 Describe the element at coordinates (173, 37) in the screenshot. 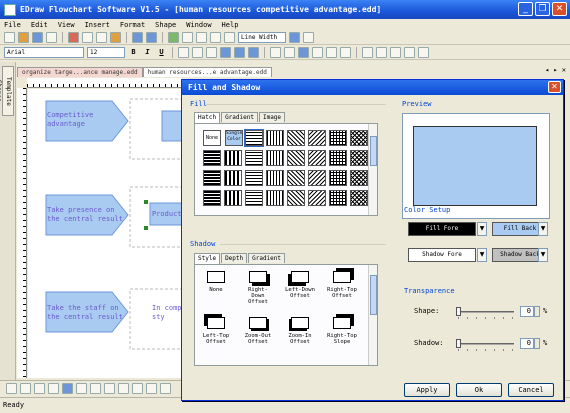

I see `insert-shape-icon` at that location.